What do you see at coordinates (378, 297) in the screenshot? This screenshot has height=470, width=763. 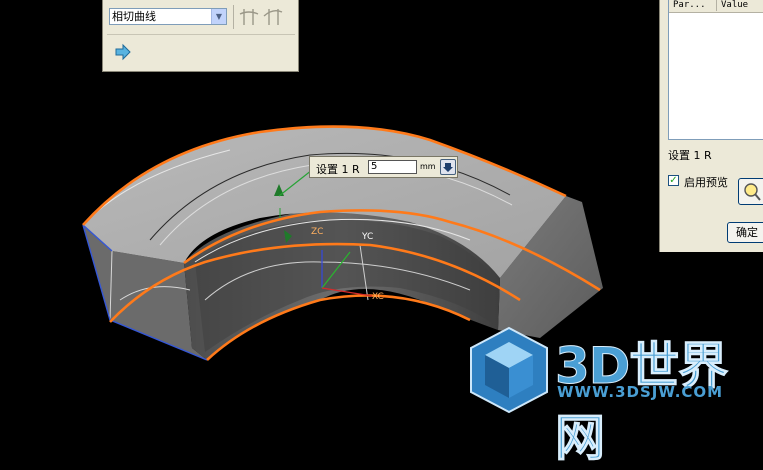 I see `xc-axis-label: XC` at bounding box center [378, 297].